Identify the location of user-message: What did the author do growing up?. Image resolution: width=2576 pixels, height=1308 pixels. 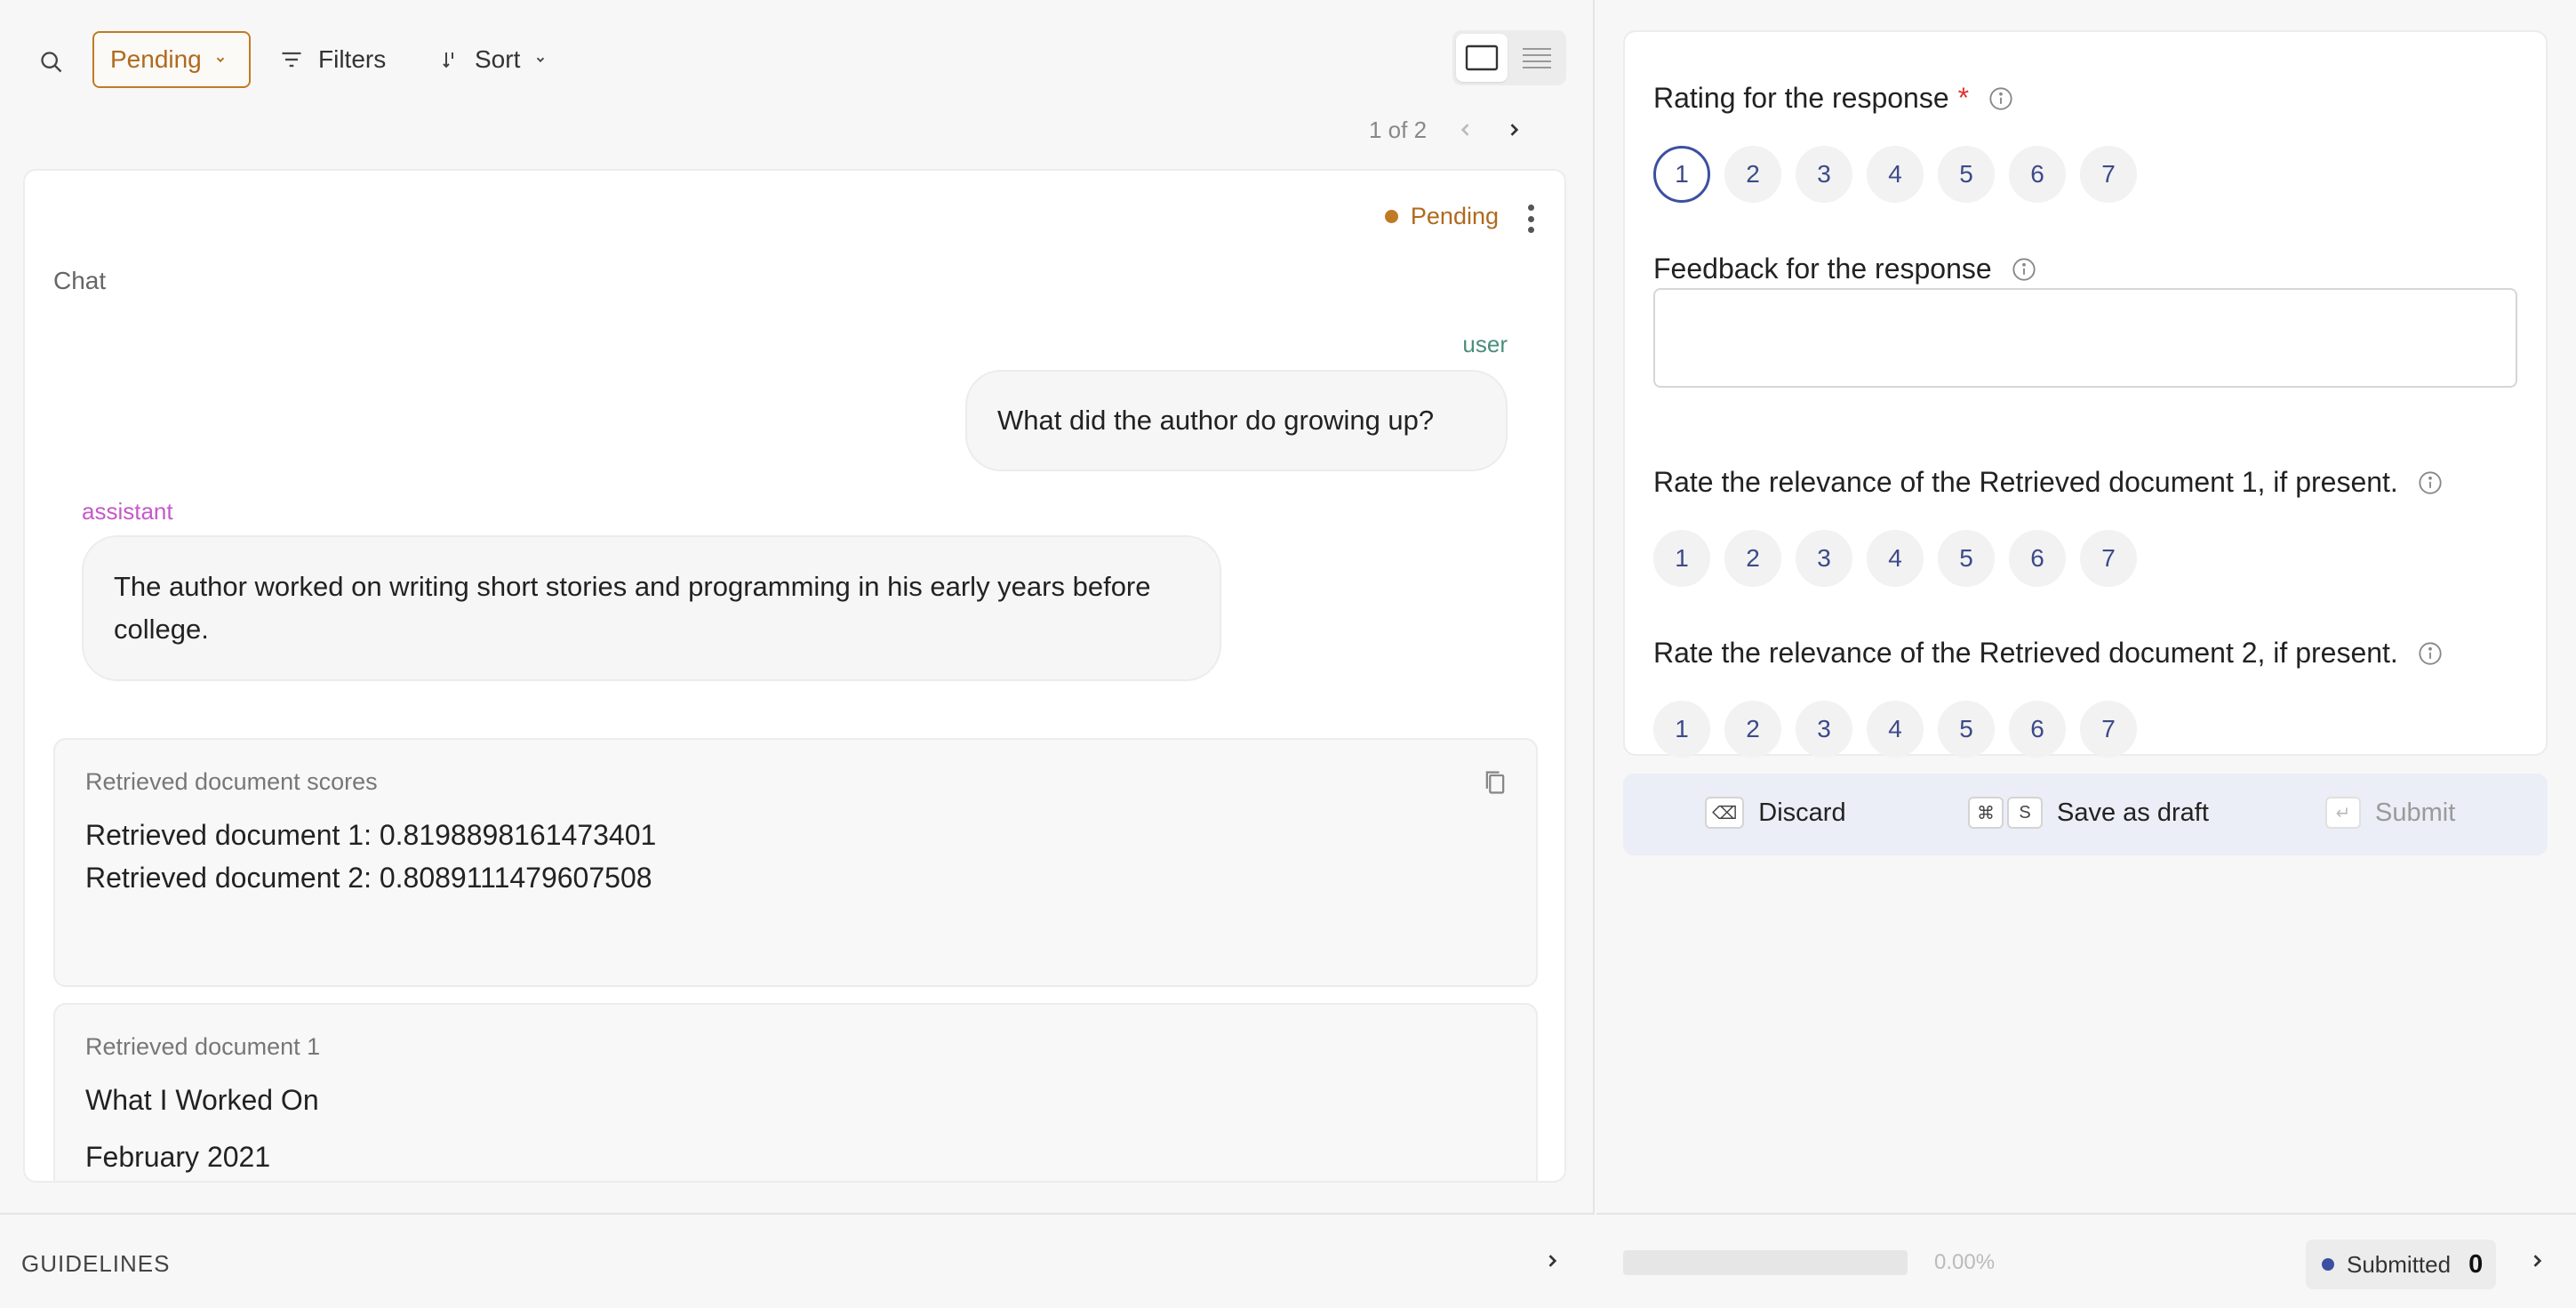
(1236, 421).